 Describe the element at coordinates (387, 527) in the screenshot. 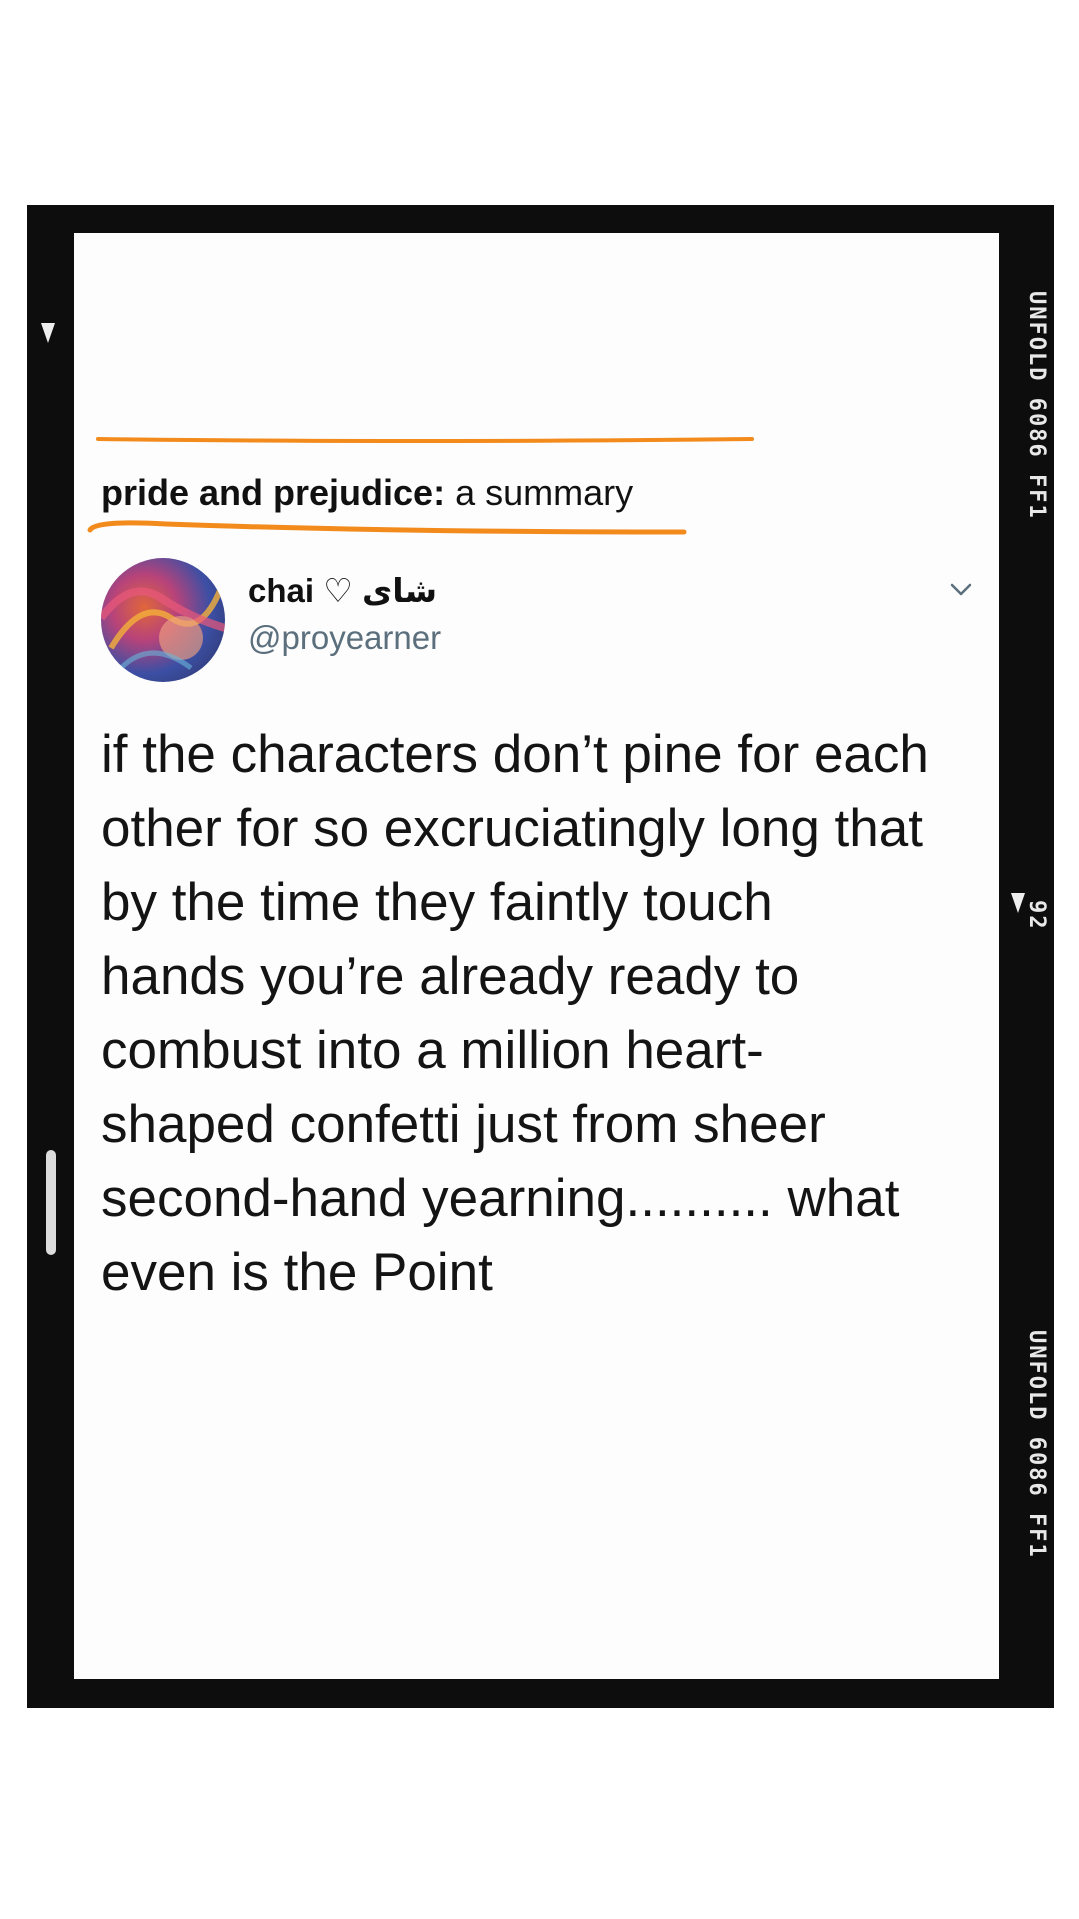

I see `highlight-stroke-under` at that location.